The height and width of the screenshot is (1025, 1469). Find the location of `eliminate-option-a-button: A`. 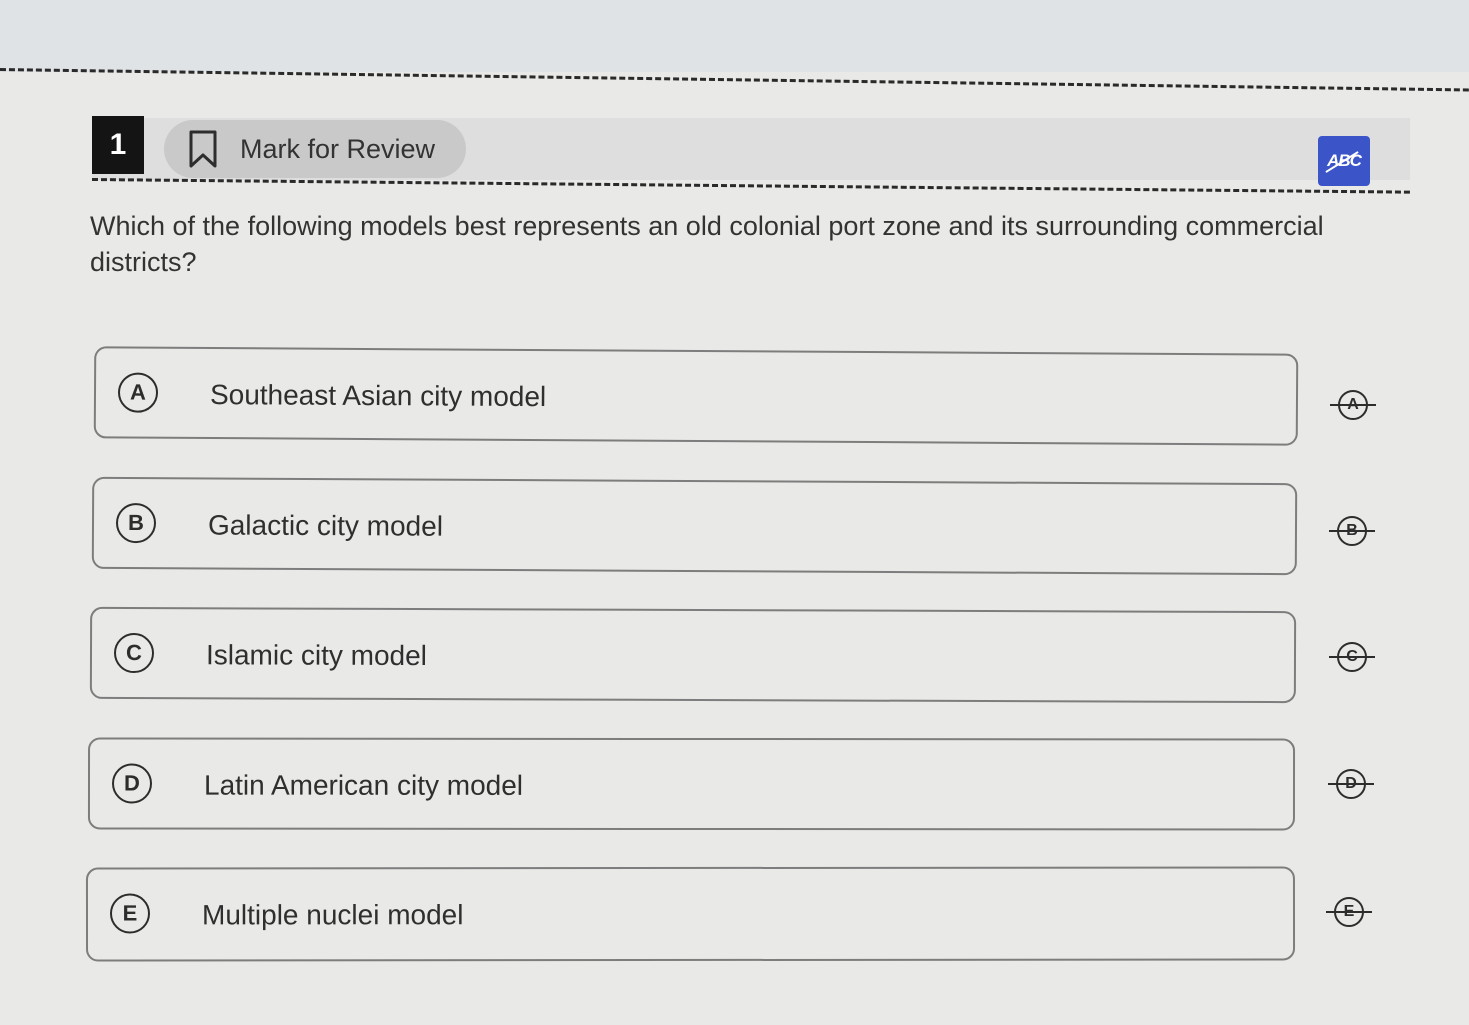

eliminate-option-a-button: A is located at coordinates (1353, 405).